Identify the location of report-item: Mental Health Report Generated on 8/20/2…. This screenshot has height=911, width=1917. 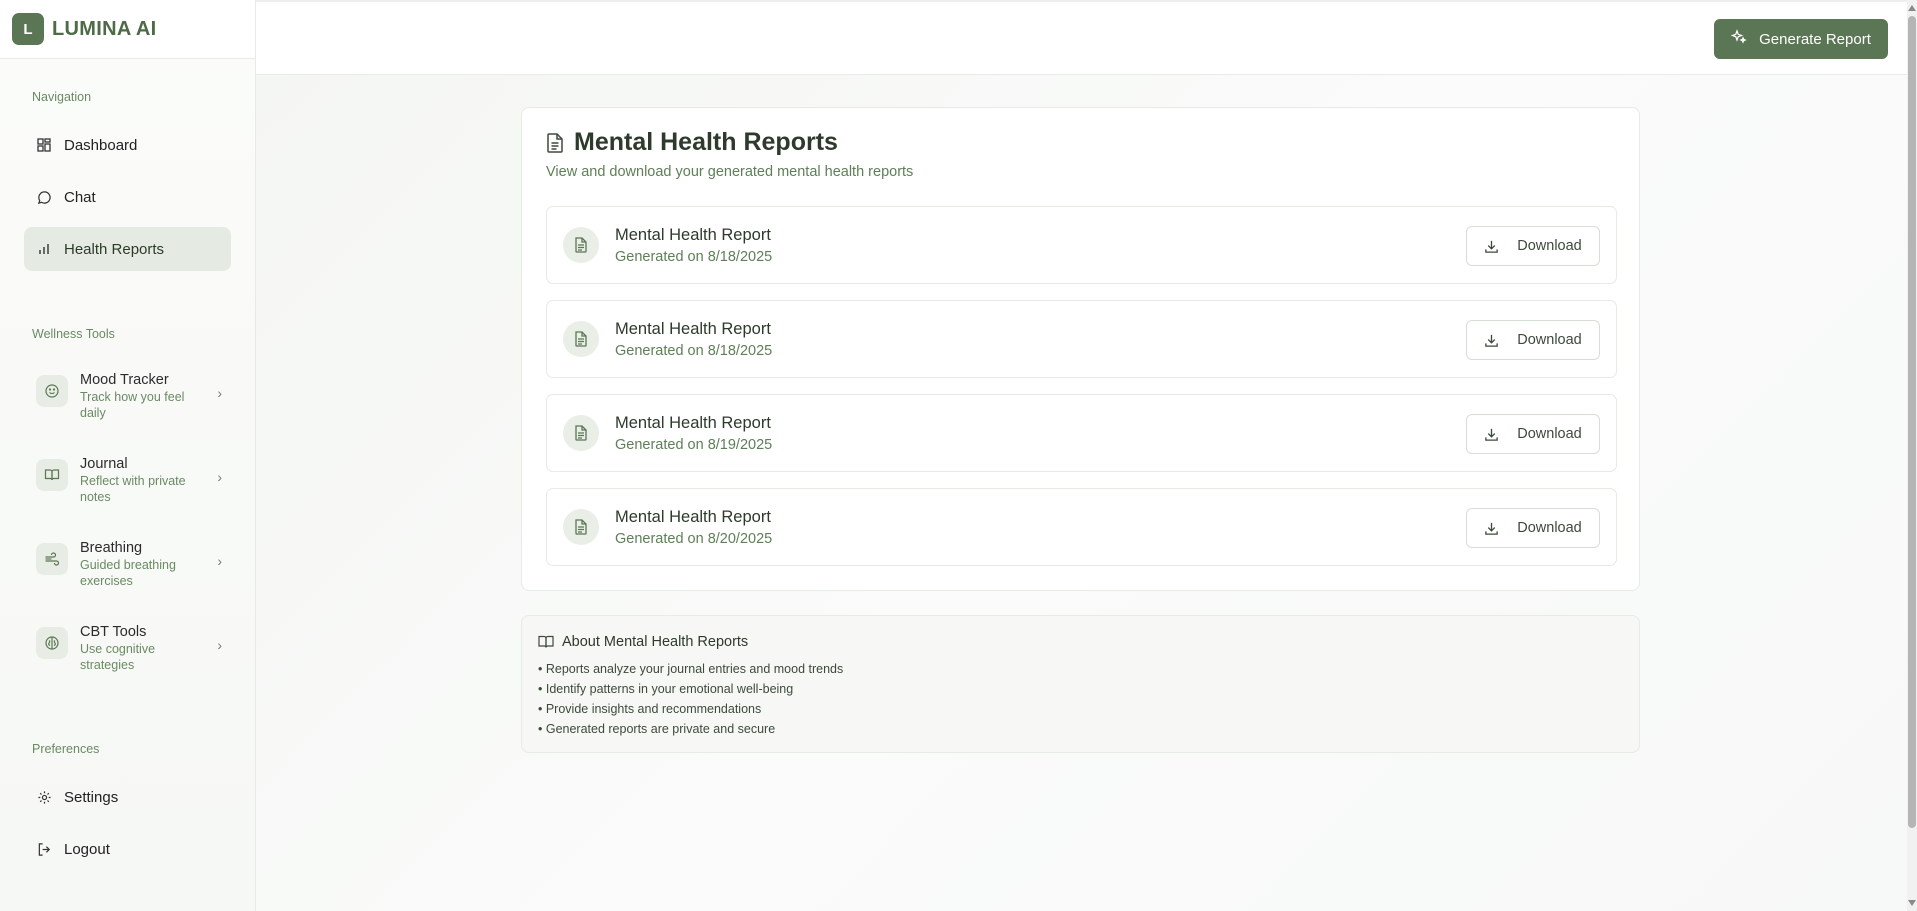
(1081, 527).